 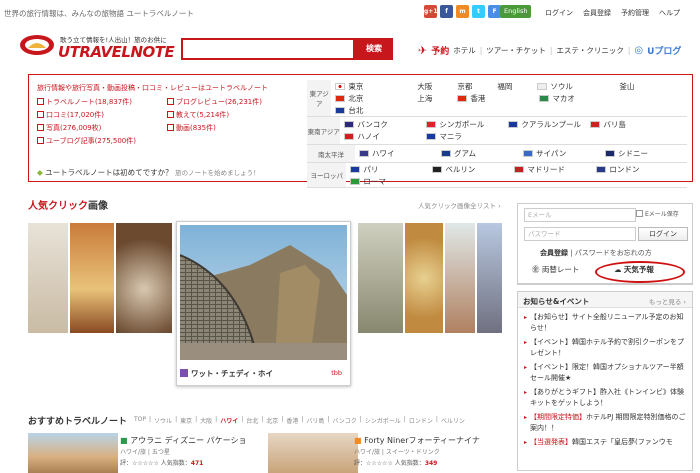 What do you see at coordinates (453, 420) in the screenshot?
I see `tab-12: ベルリン` at bounding box center [453, 420].